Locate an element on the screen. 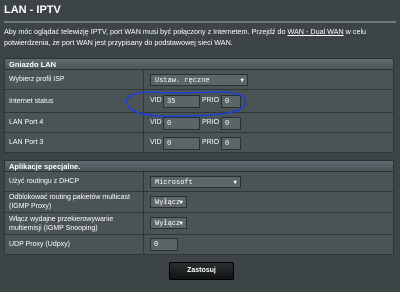 Image resolution: width=400 pixels, height=292 pixels. dhcp-routing-row: Użyć routingu z DHCP Microsoft ▼ is located at coordinates (199, 182).